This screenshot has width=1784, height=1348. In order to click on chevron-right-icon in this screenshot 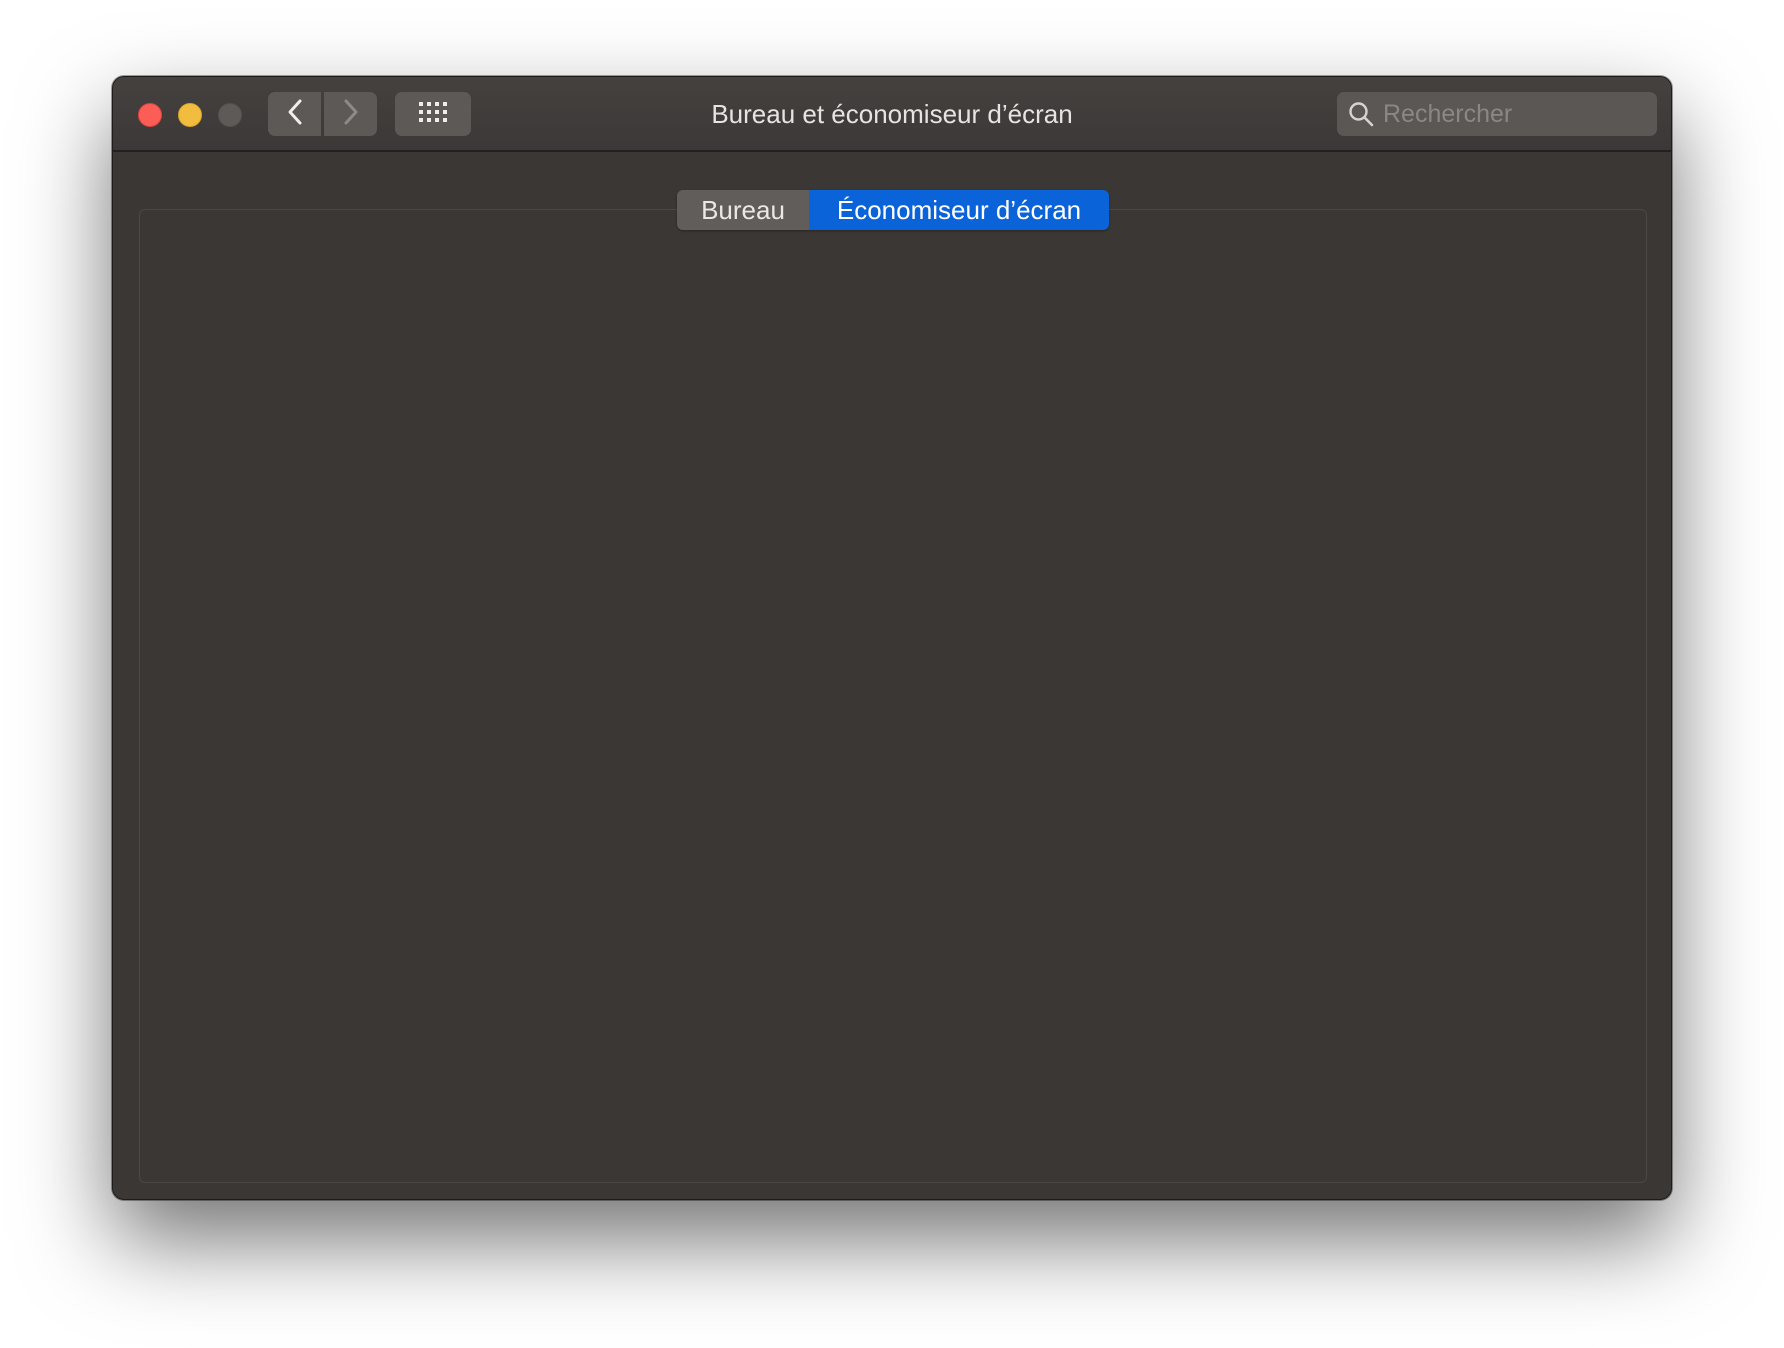, I will do `click(351, 114)`.